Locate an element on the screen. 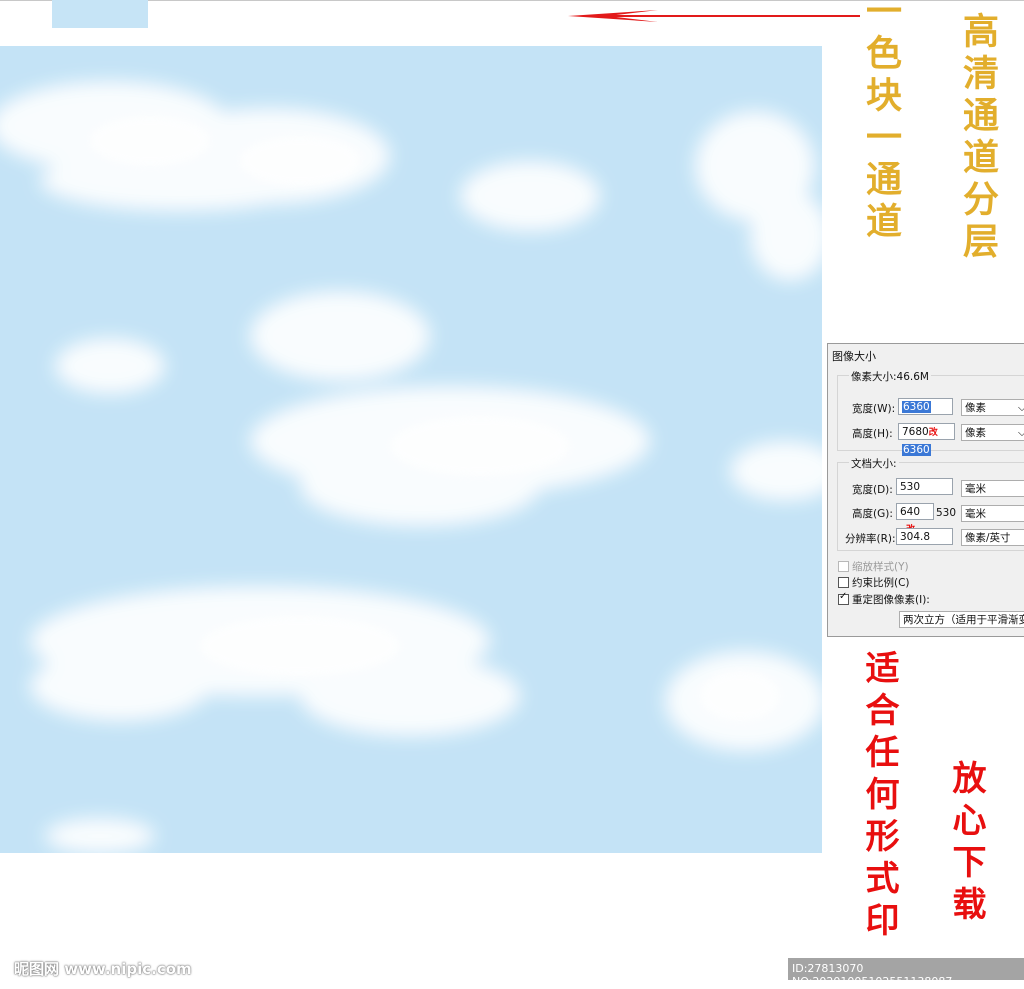 This screenshot has height=989, width=1024. edit-mark: 改 is located at coordinates (933, 433).